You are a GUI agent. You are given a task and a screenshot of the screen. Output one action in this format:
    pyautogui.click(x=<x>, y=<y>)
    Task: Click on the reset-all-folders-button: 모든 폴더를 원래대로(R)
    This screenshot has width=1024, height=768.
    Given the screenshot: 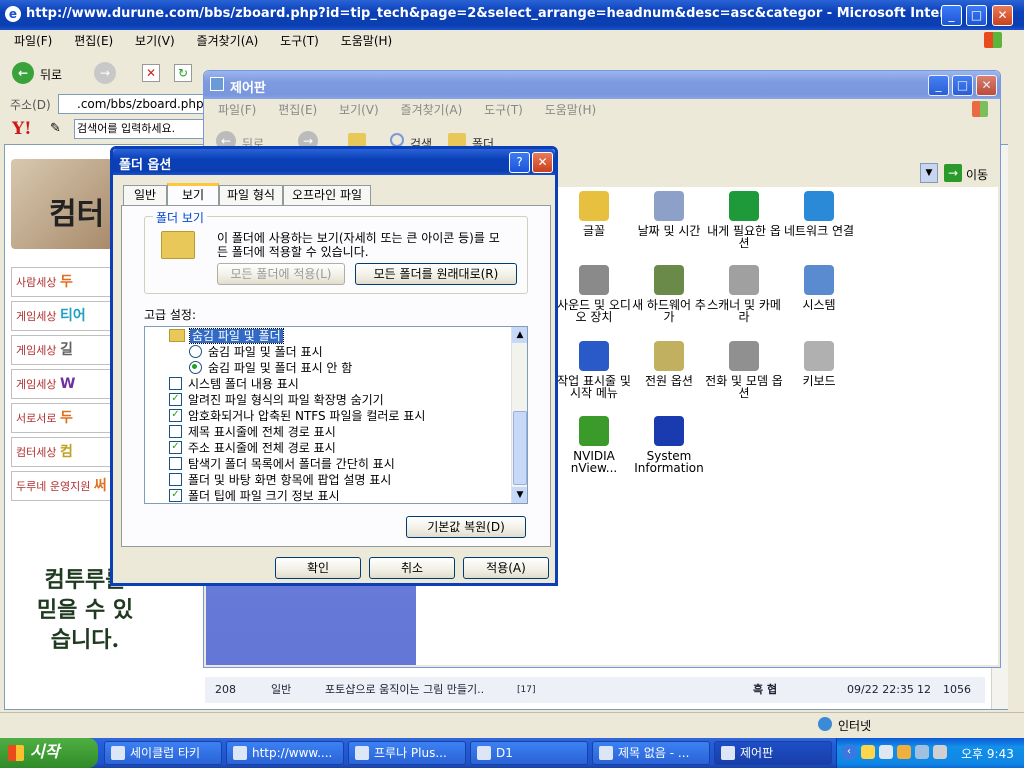 What is the action you would take?
    pyautogui.click(x=436, y=274)
    